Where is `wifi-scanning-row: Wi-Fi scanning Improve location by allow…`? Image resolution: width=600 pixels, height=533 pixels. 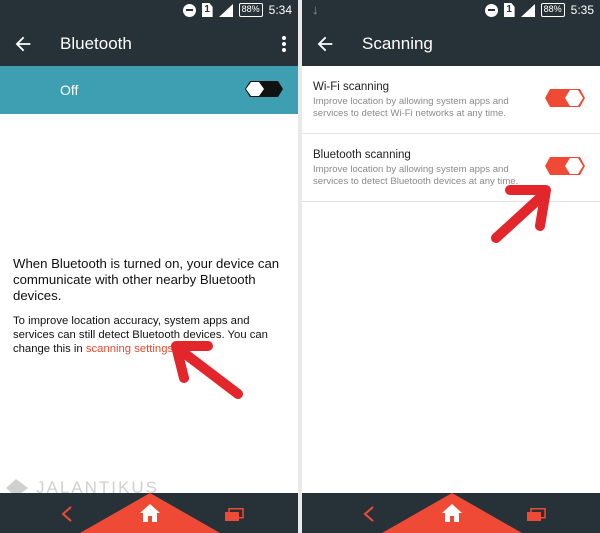 wifi-scanning-row: Wi-Fi scanning Improve location by allow… is located at coordinates (451, 100).